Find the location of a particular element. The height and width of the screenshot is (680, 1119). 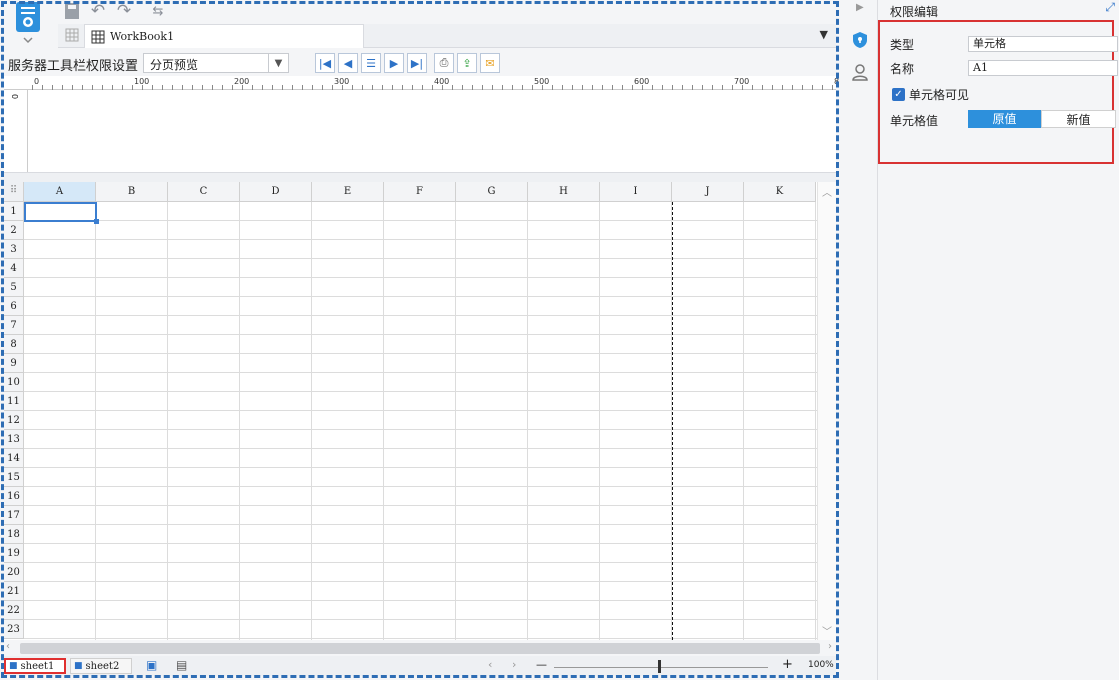

ruler-tick-label: 200 is located at coordinates (242, 81).